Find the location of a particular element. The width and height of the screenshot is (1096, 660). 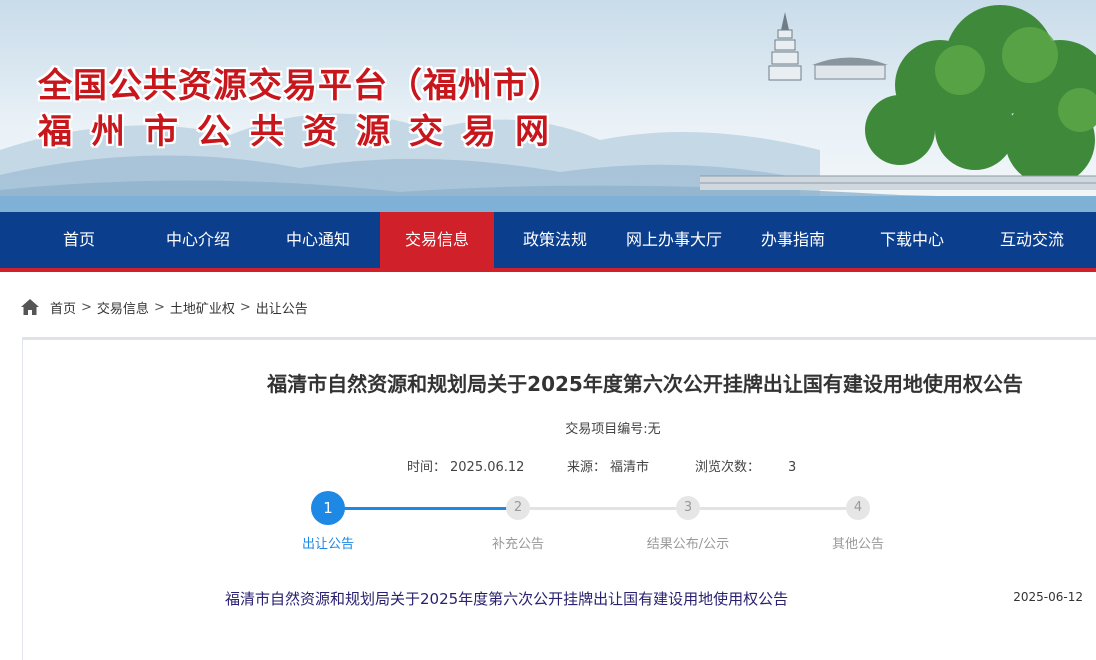

meta-source-value: 福清市 is located at coordinates (630, 467).